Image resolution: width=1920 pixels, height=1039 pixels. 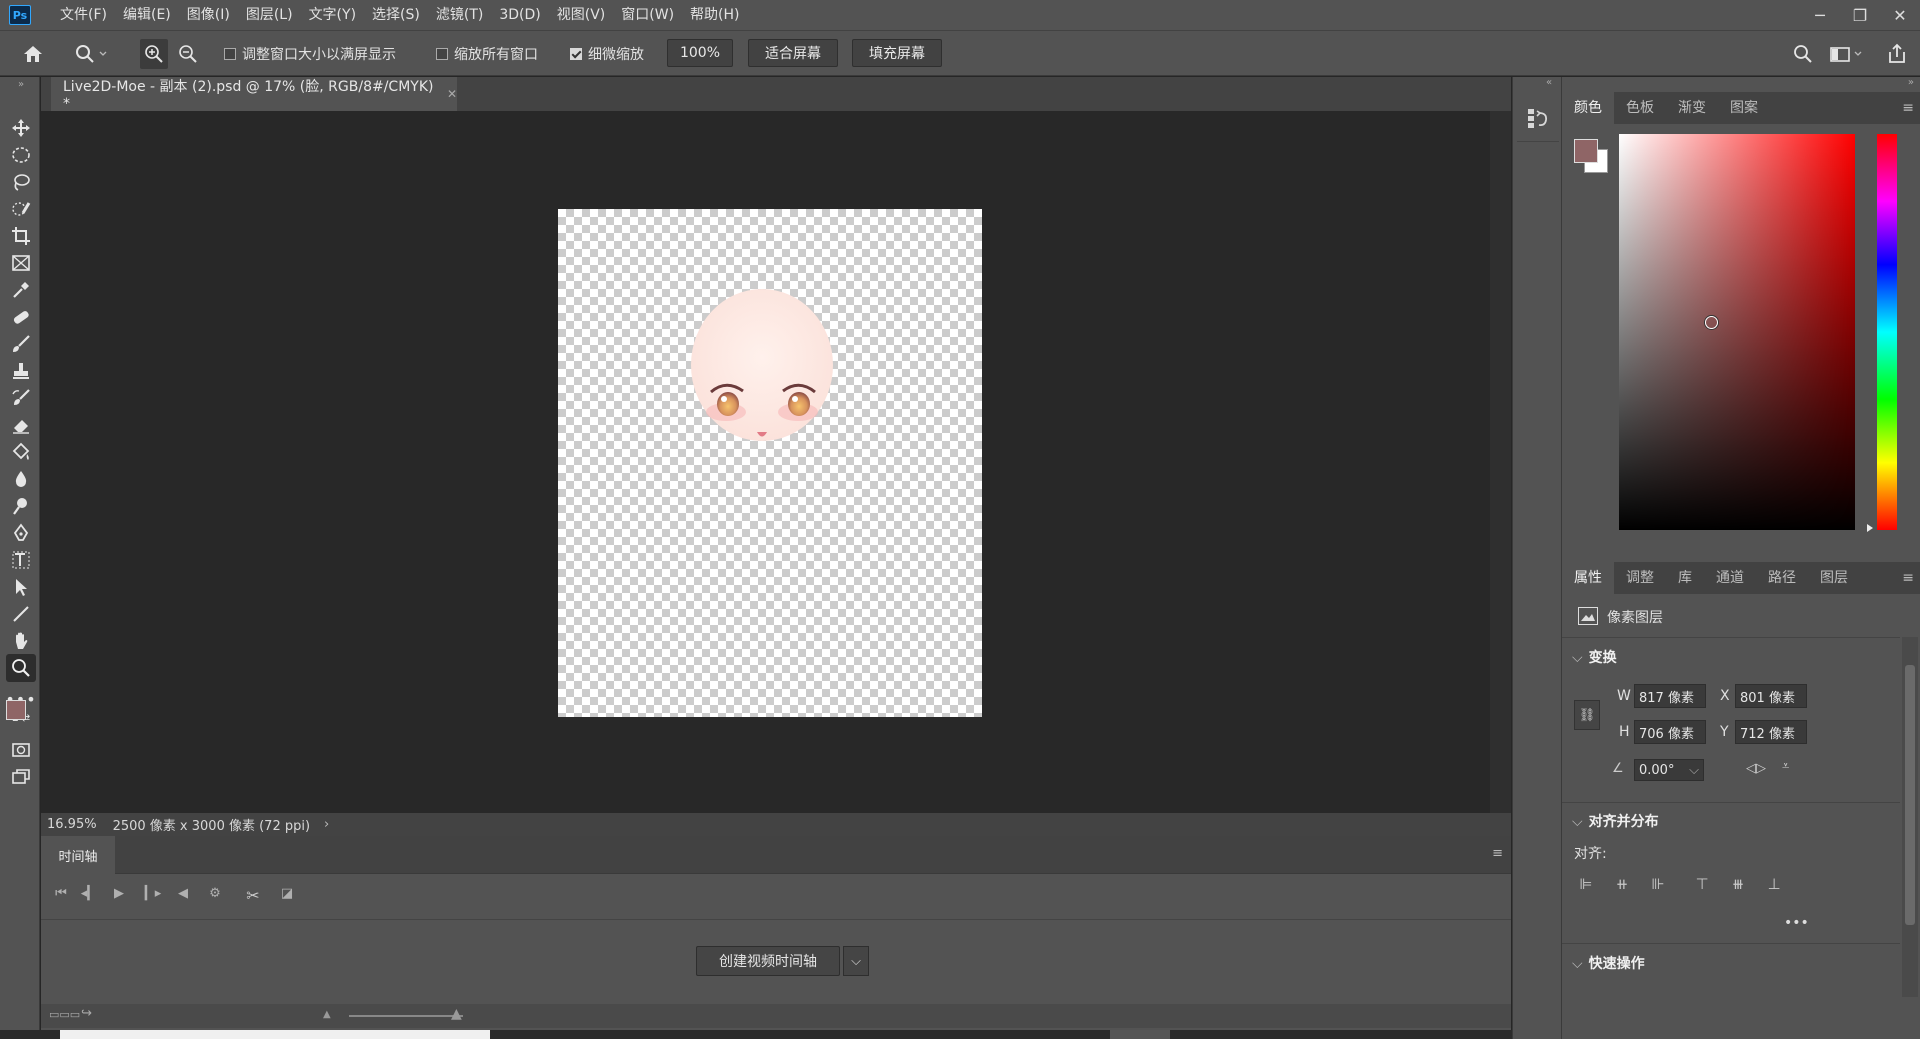 What do you see at coordinates (287, 897) in the screenshot?
I see `transition-icon: ◪` at bounding box center [287, 897].